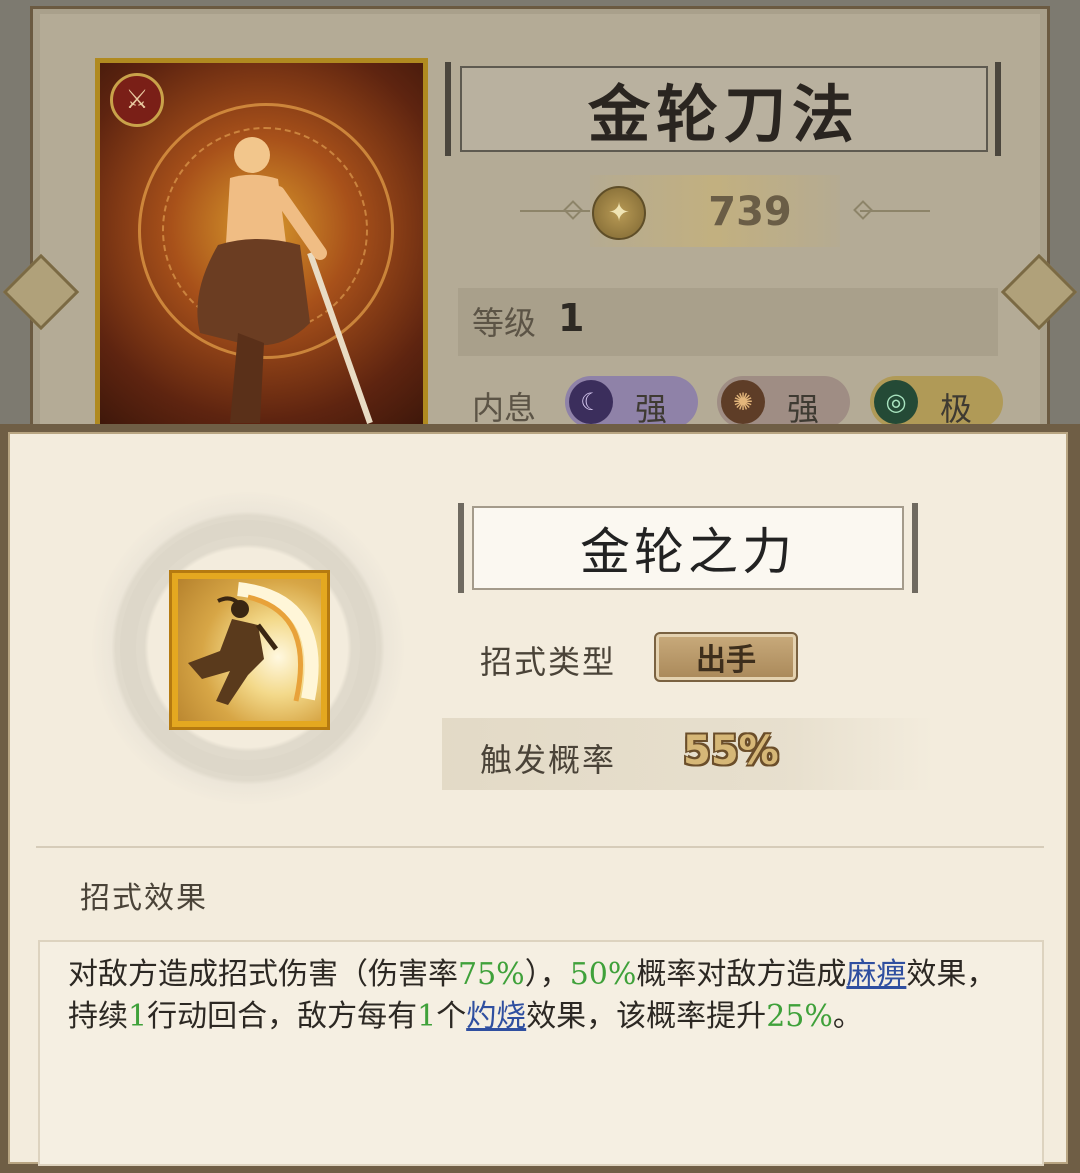 This screenshot has height=1173, width=1080. What do you see at coordinates (504, 323) in the screenshot?
I see `level-label: 等级` at bounding box center [504, 323].